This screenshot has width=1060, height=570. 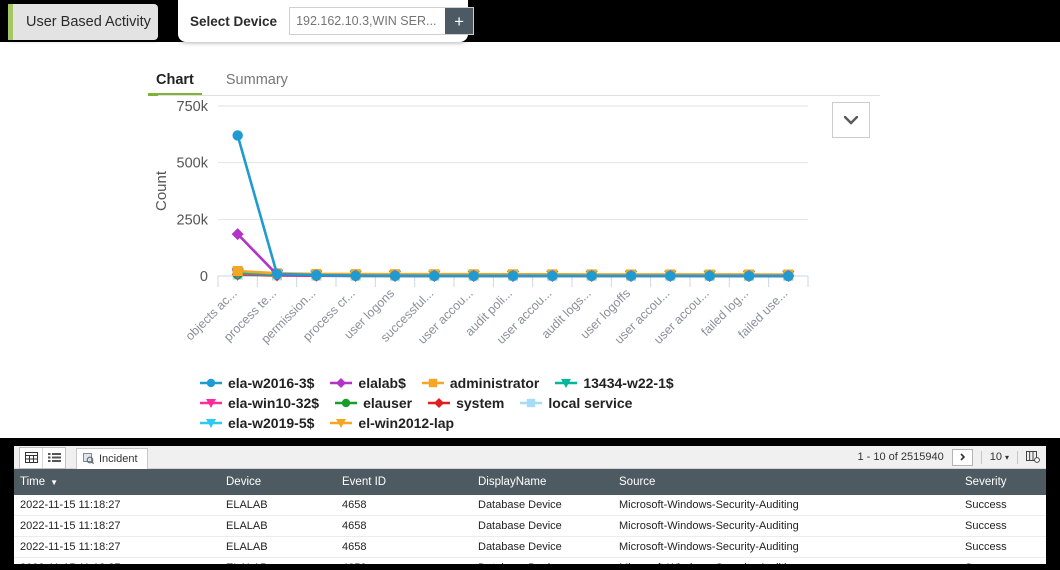 I want to click on y-axis-label: Count, so click(x=161, y=190).